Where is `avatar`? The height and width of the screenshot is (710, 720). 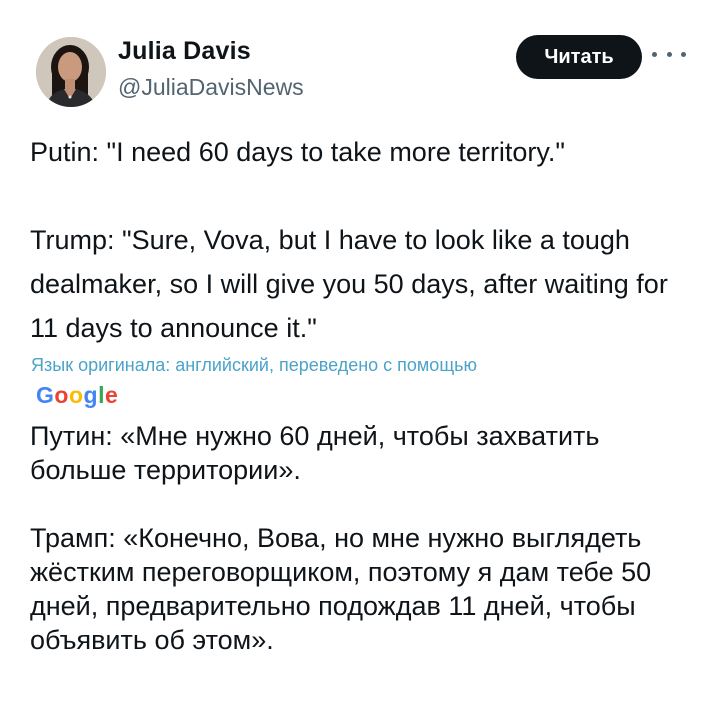
avatar is located at coordinates (71, 72).